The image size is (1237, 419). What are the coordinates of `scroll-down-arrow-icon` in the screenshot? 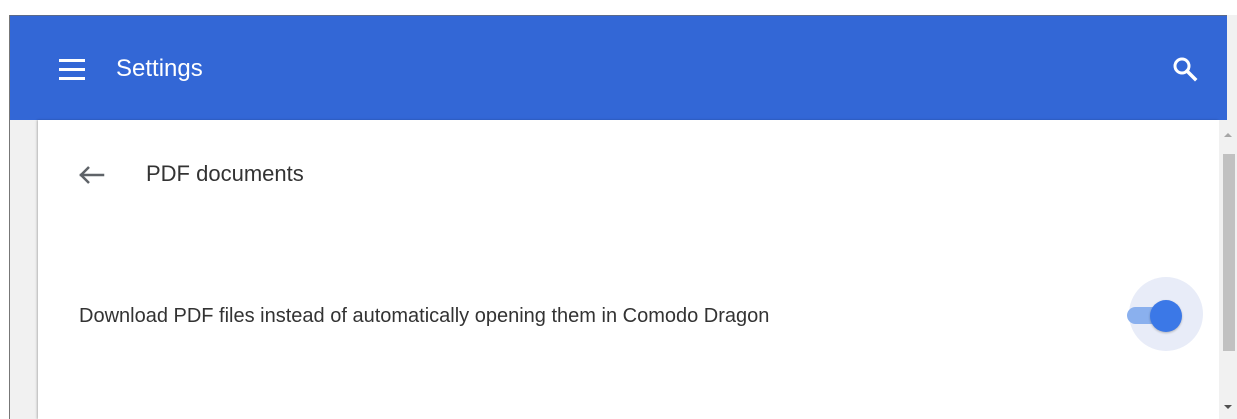 It's located at (1228, 407).